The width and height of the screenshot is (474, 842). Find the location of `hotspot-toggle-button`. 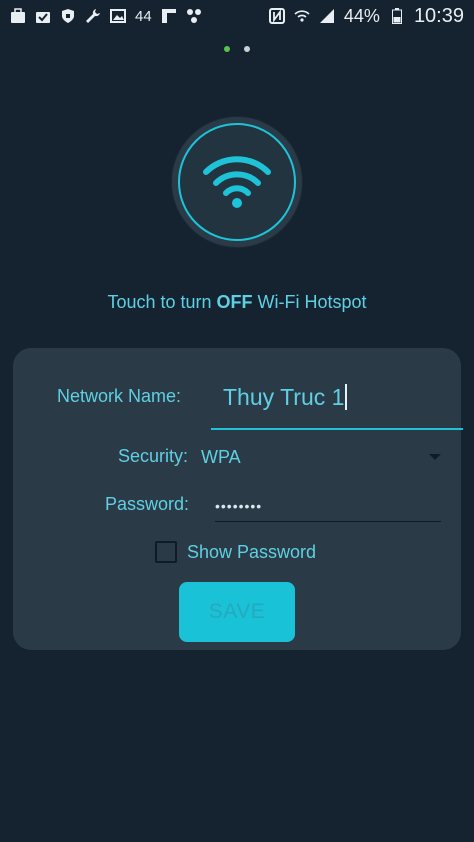

hotspot-toggle-button is located at coordinates (237, 182).